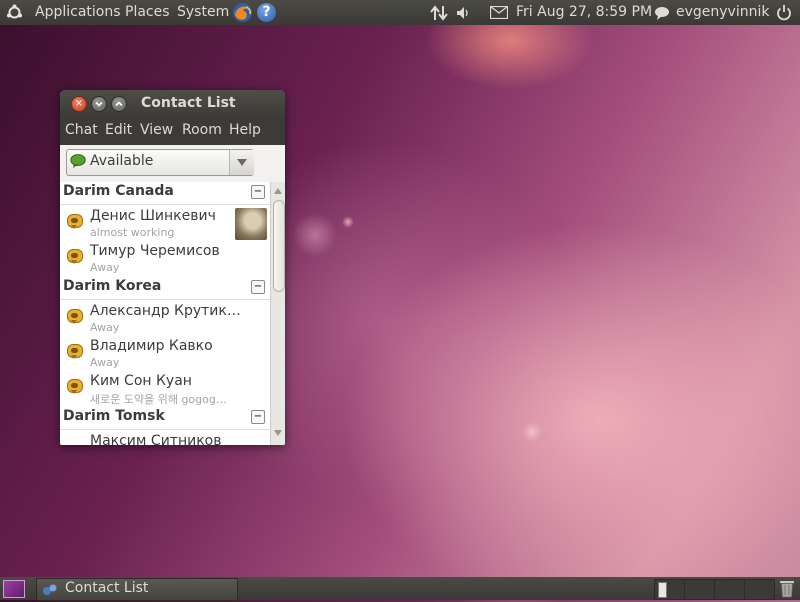 This screenshot has width=800, height=602. I want to click on ubuntu-logo-icon, so click(14, 12).